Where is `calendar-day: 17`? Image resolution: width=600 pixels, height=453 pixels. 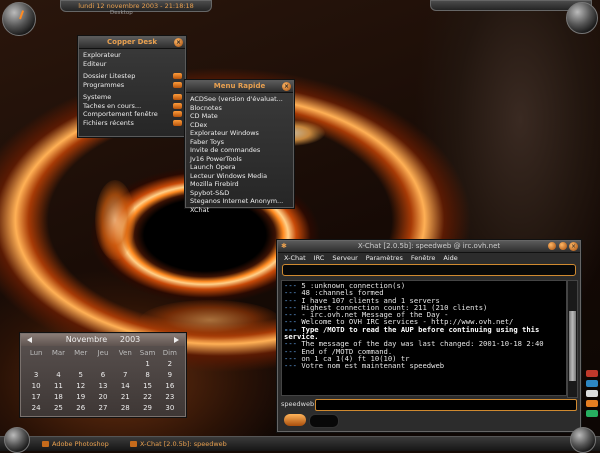
calendar-day: 17 is located at coordinates (36, 397).